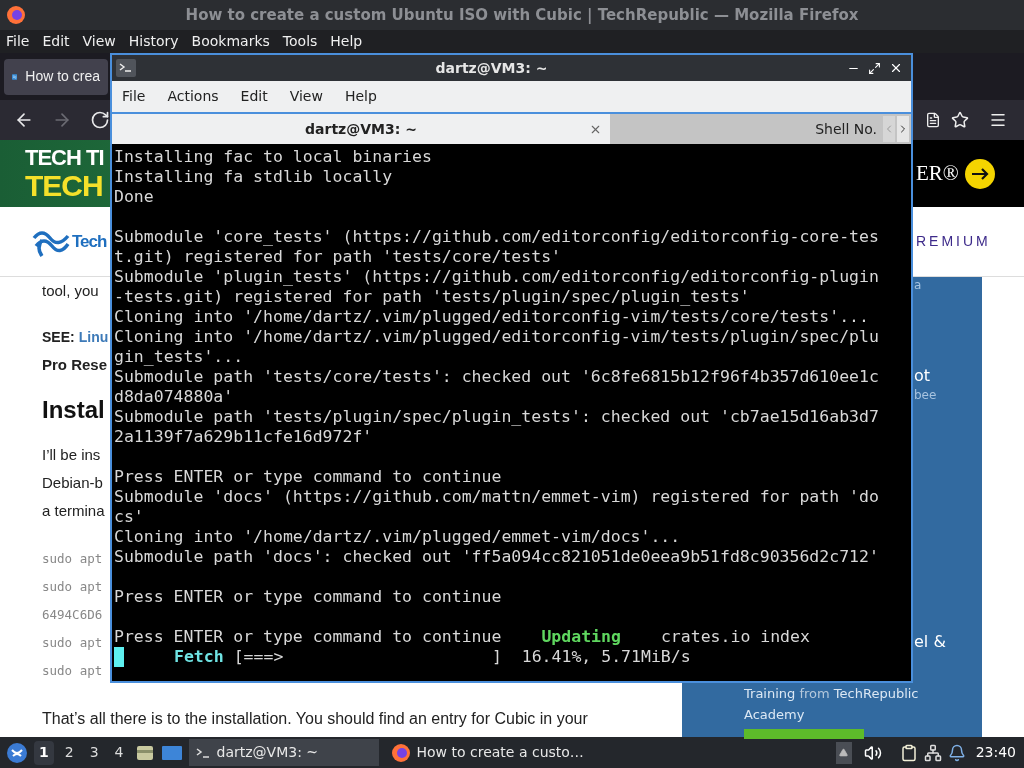 This screenshot has width=1024, height=768. Describe the element at coordinates (918, 285) in the screenshot. I see `sidebar-text: a` at that location.